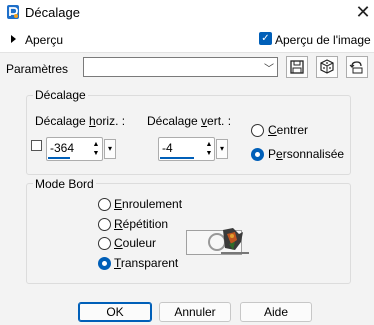 This screenshot has height=325, width=374. What do you see at coordinates (306, 154) in the screenshot?
I see `radio-custom-label: Personnalisée` at bounding box center [306, 154].